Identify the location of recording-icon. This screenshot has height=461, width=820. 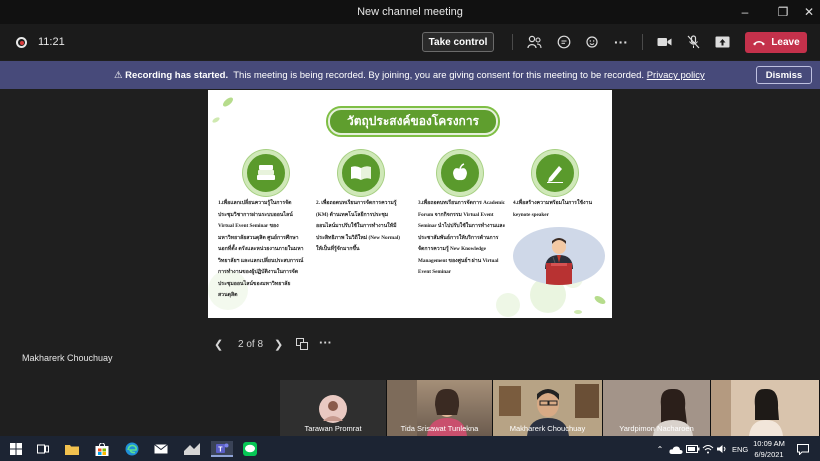
(21, 42).